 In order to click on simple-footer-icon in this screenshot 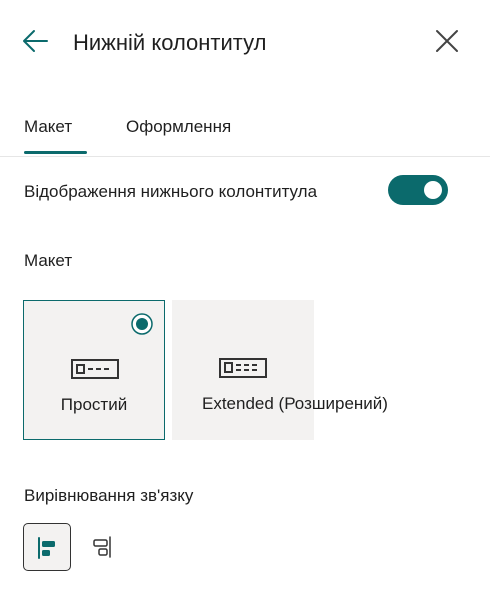, I will do `click(95, 369)`.